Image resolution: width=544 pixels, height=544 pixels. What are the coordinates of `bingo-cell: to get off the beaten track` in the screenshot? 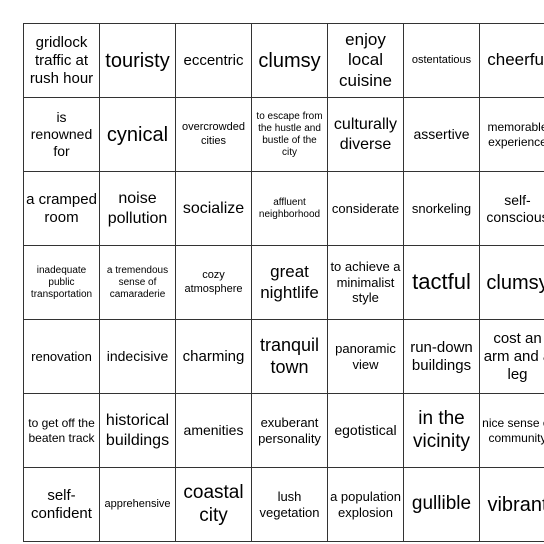 It's located at (61, 430).